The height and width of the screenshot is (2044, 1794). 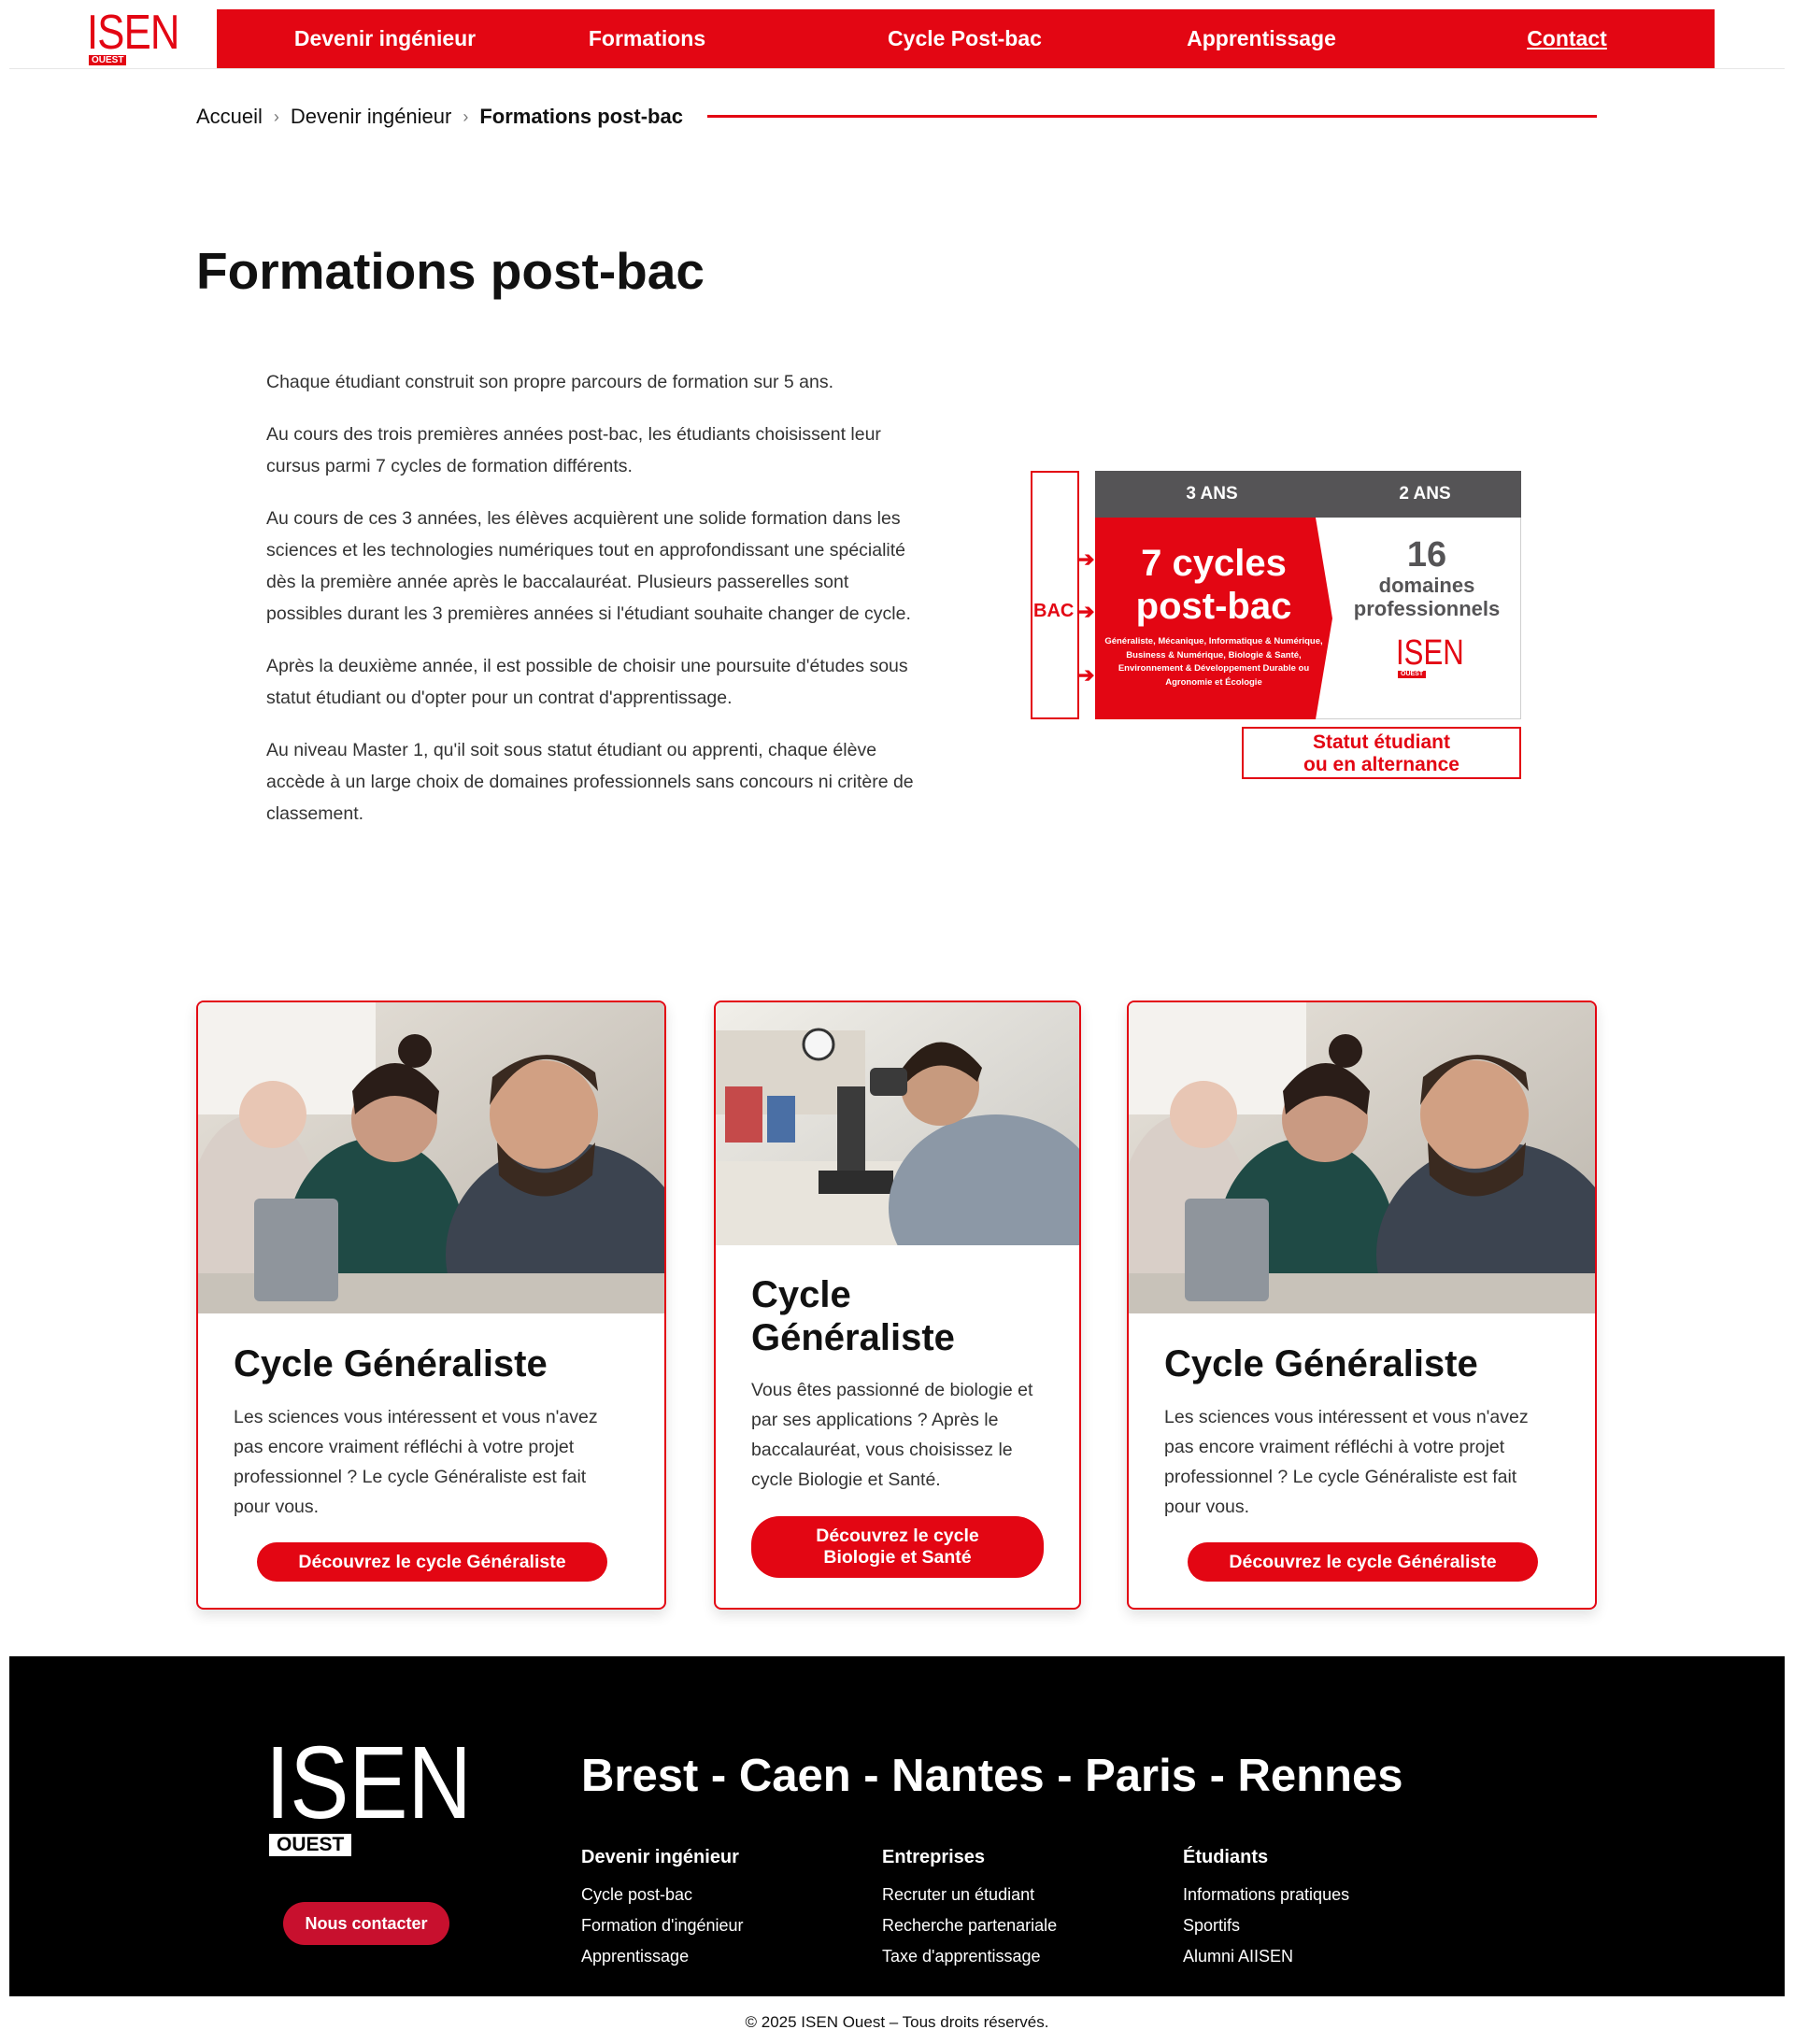 I want to click on footer-link: Cycle post-bac, so click(x=721, y=1895).